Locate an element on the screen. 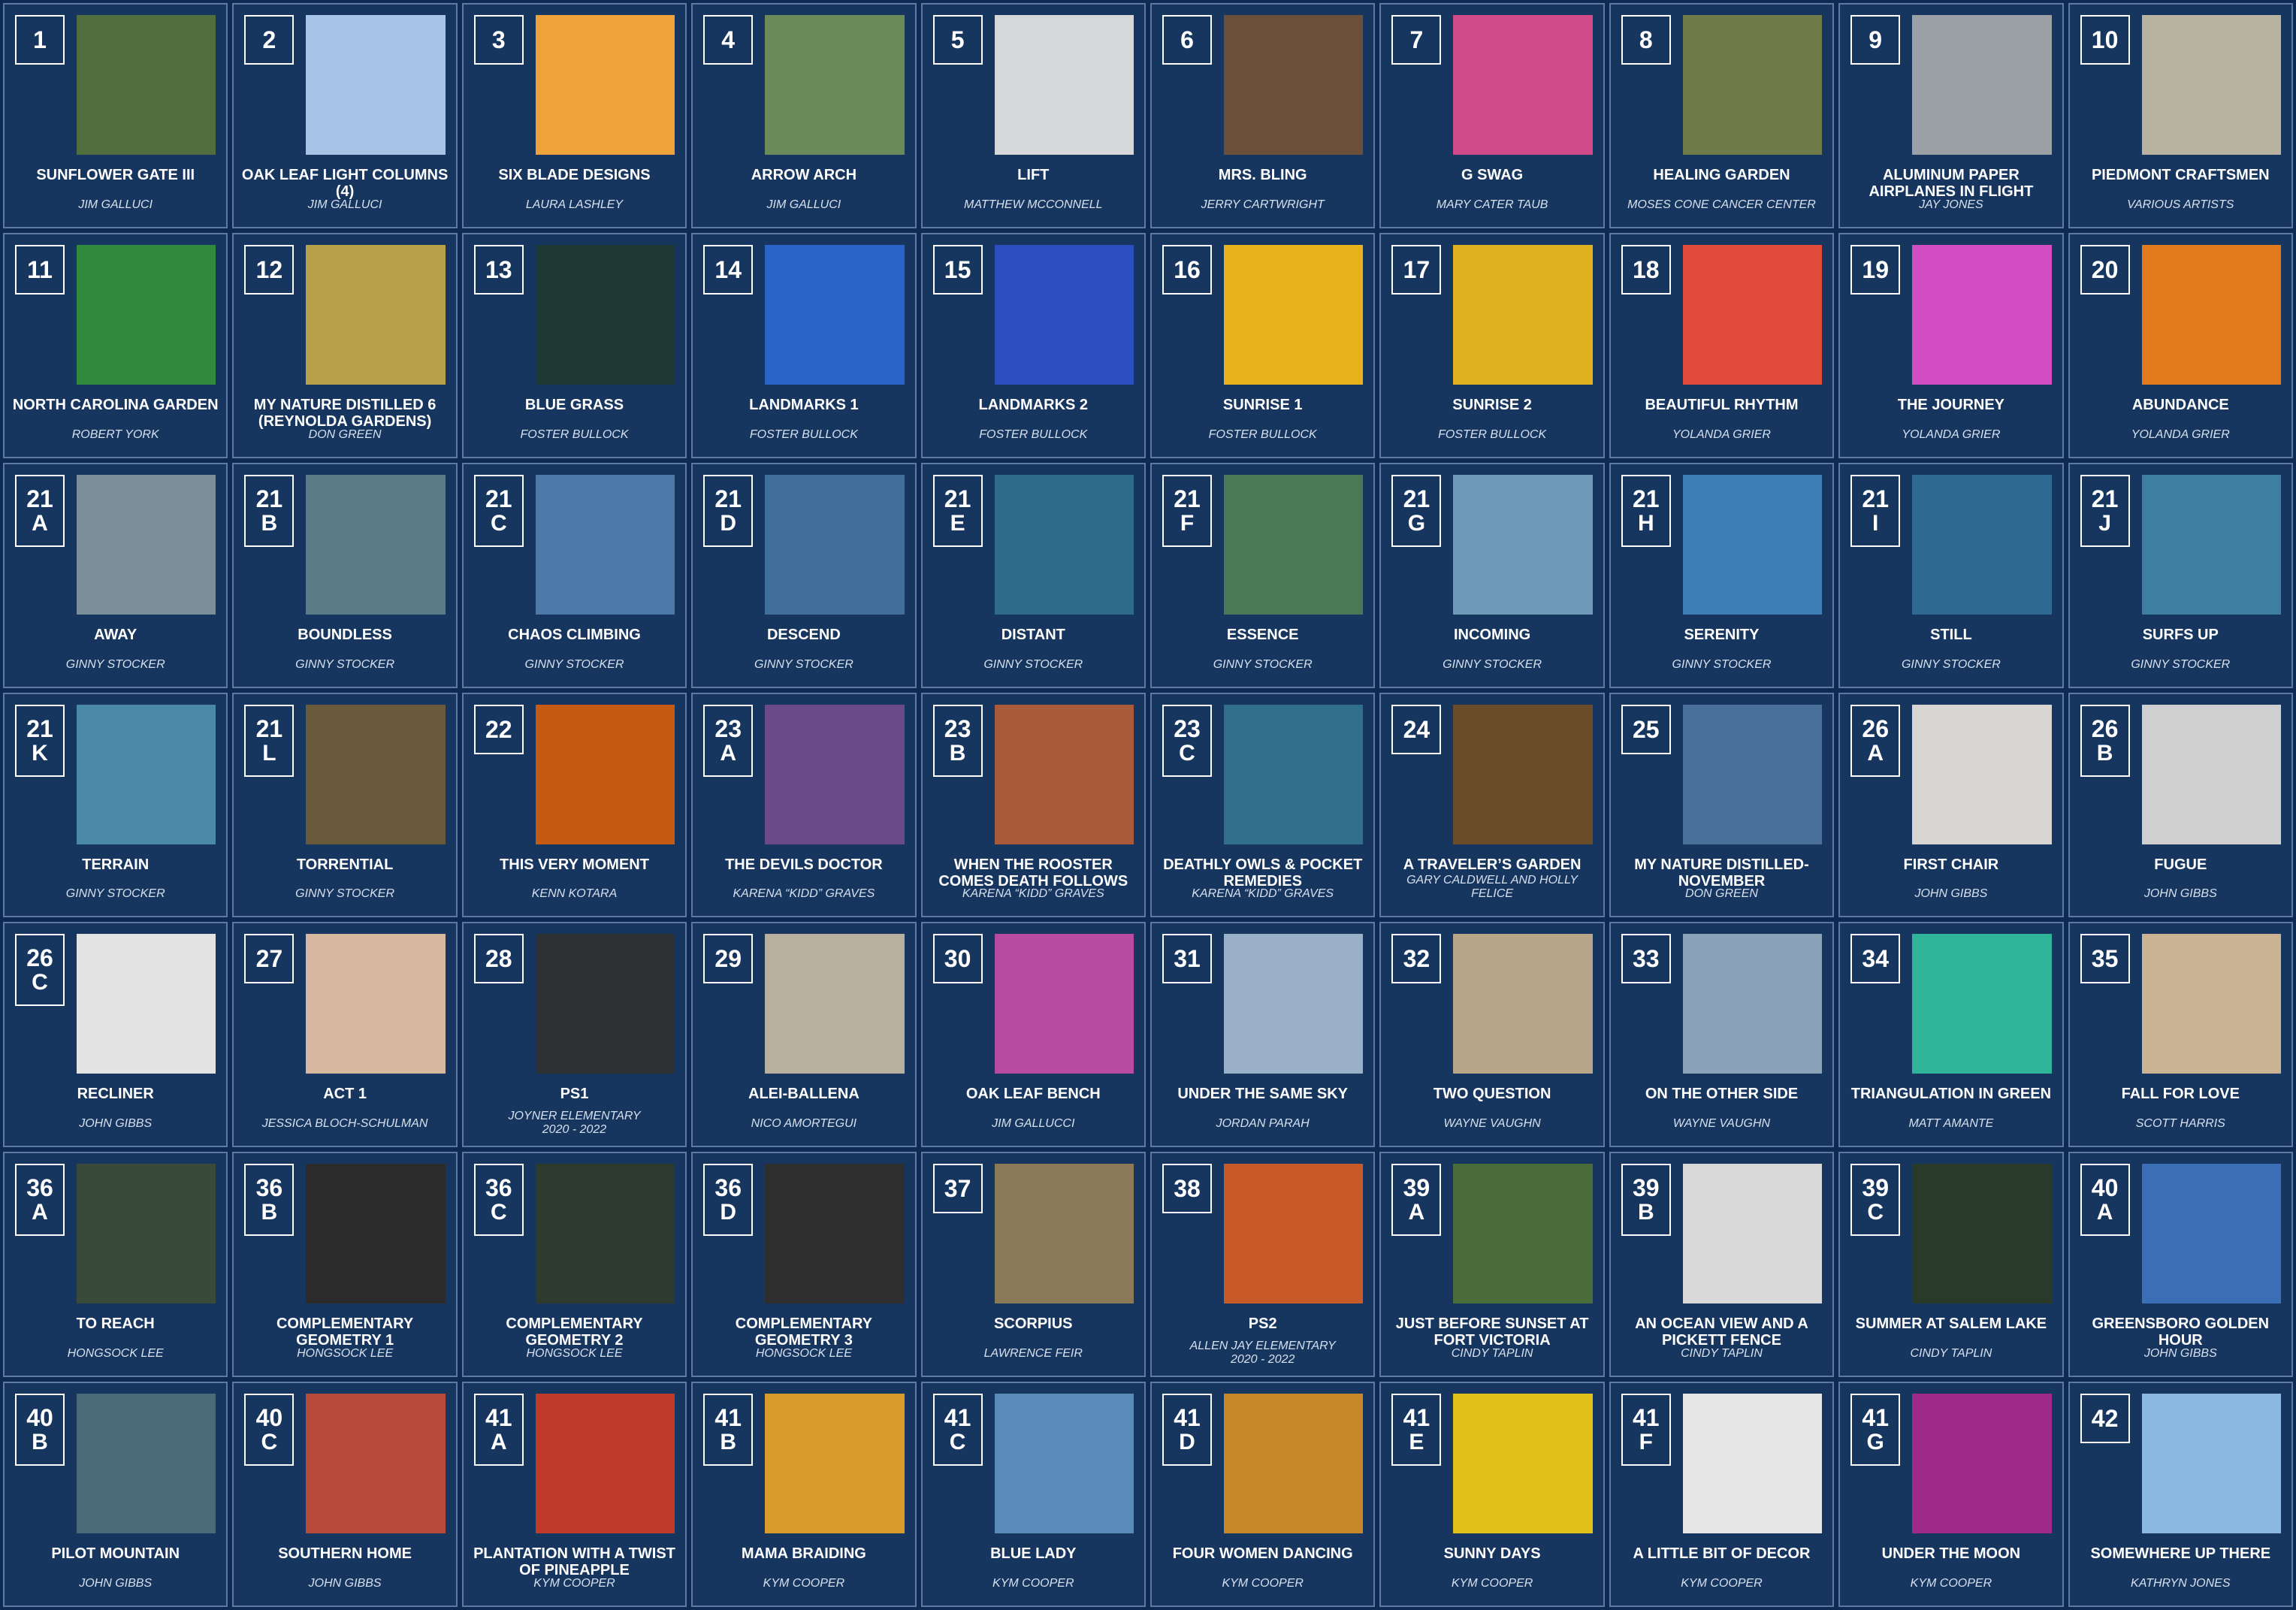 The image size is (2296, 1610). artwork-tile: 21 K TERRAIN GINNY STOCKER is located at coordinates (115, 805).